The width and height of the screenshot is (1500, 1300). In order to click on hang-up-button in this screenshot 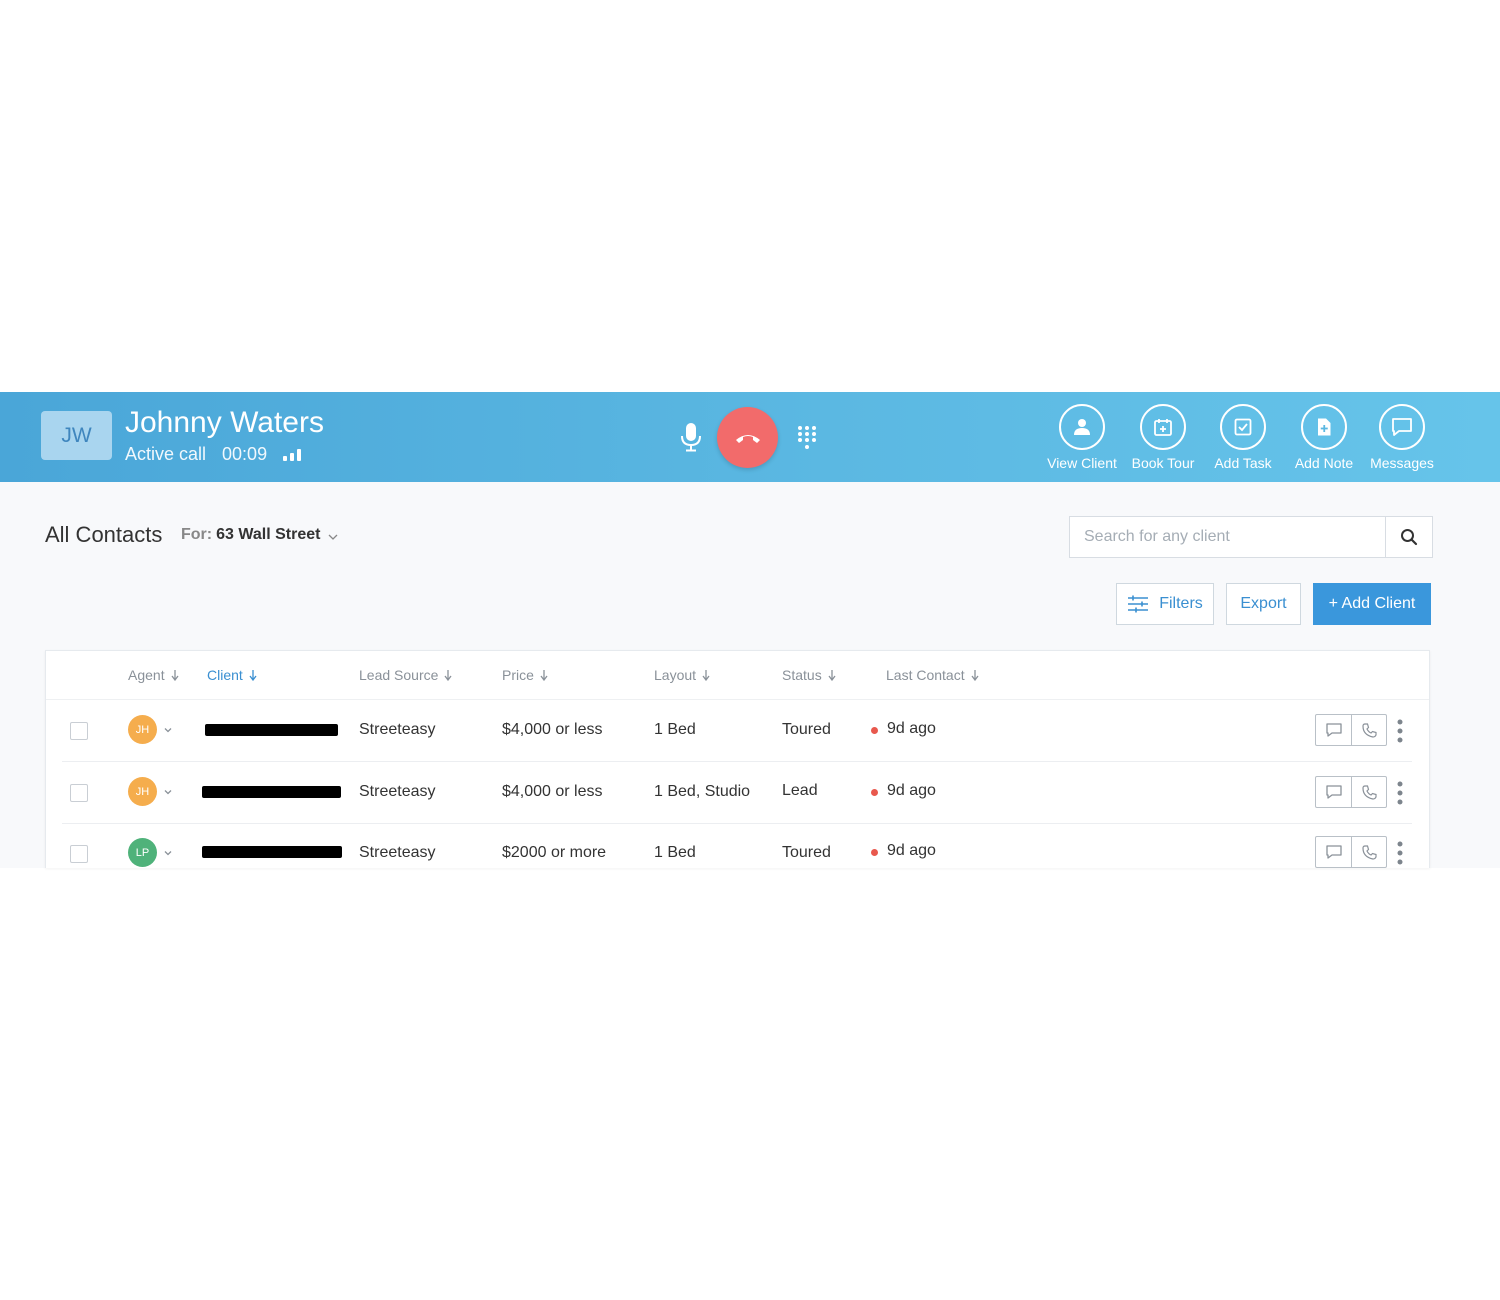, I will do `click(747, 437)`.